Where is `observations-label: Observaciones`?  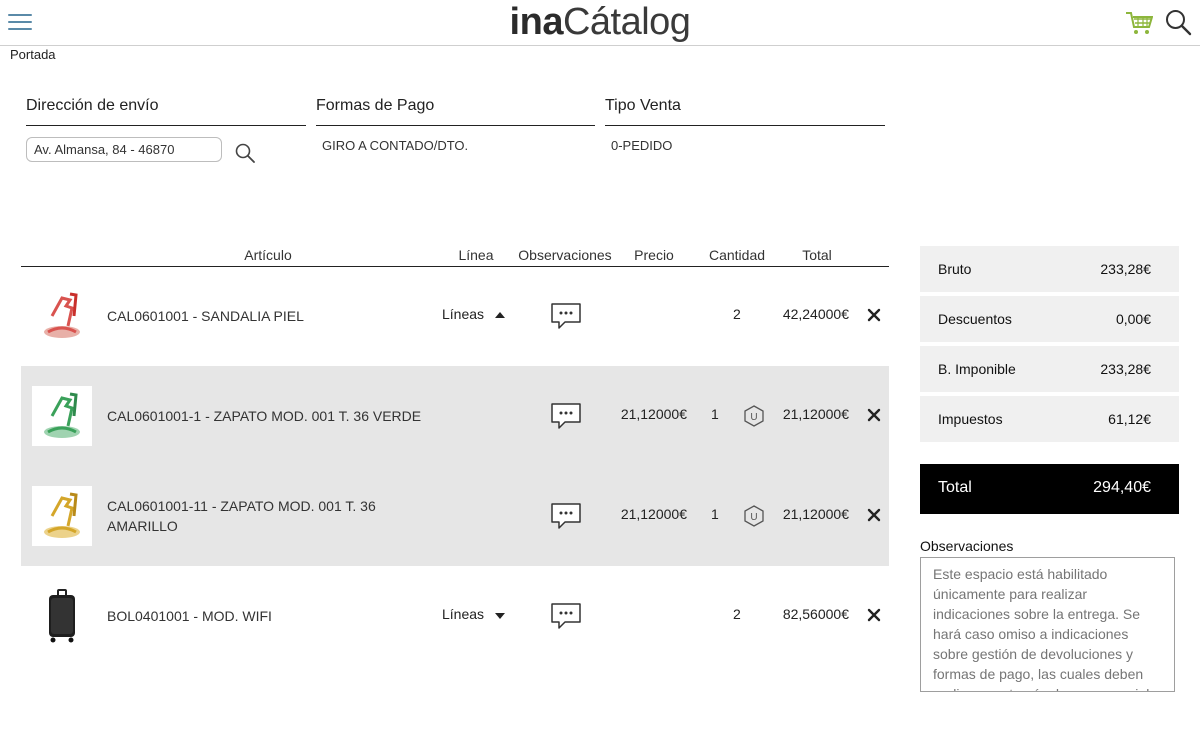 observations-label: Observaciones is located at coordinates (967, 546).